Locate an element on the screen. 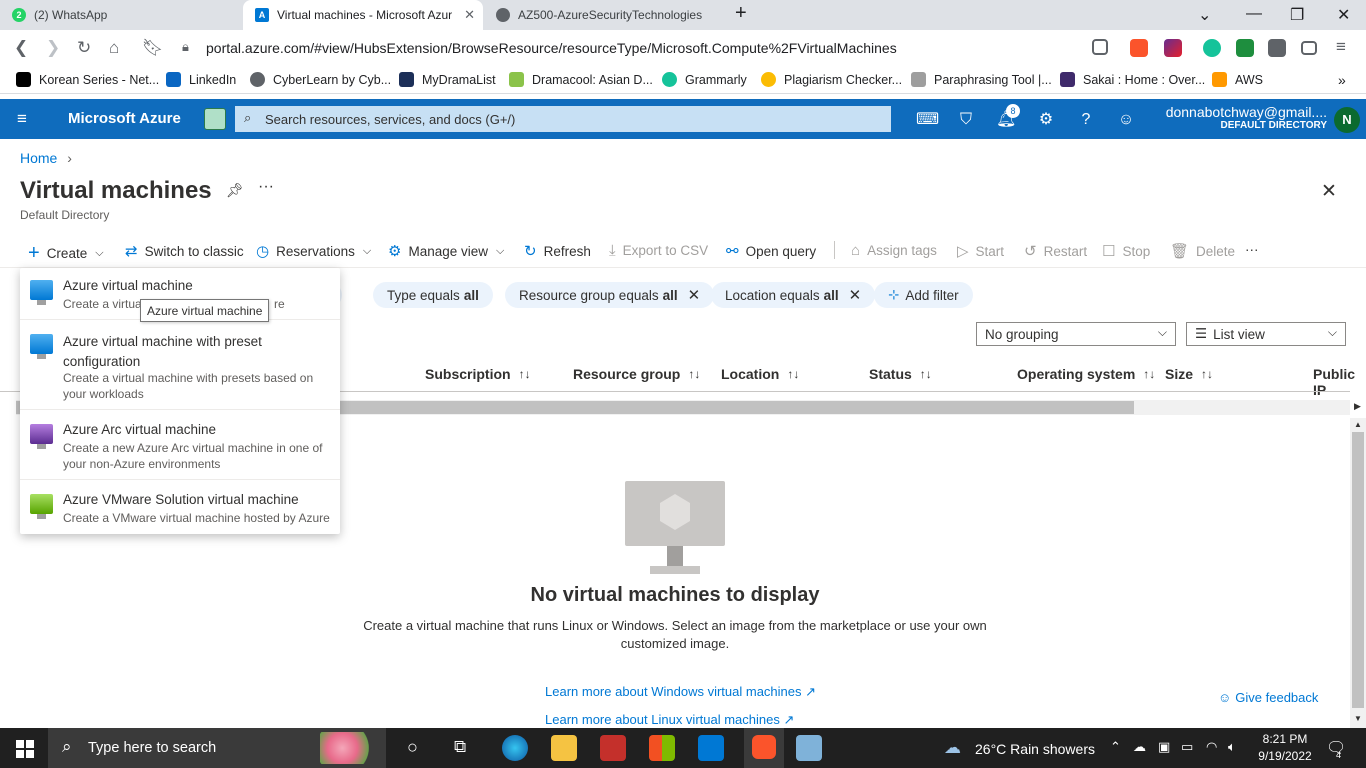 The width and height of the screenshot is (1366, 768). add-filter-button: ⊹ Add filter is located at coordinates (923, 295).